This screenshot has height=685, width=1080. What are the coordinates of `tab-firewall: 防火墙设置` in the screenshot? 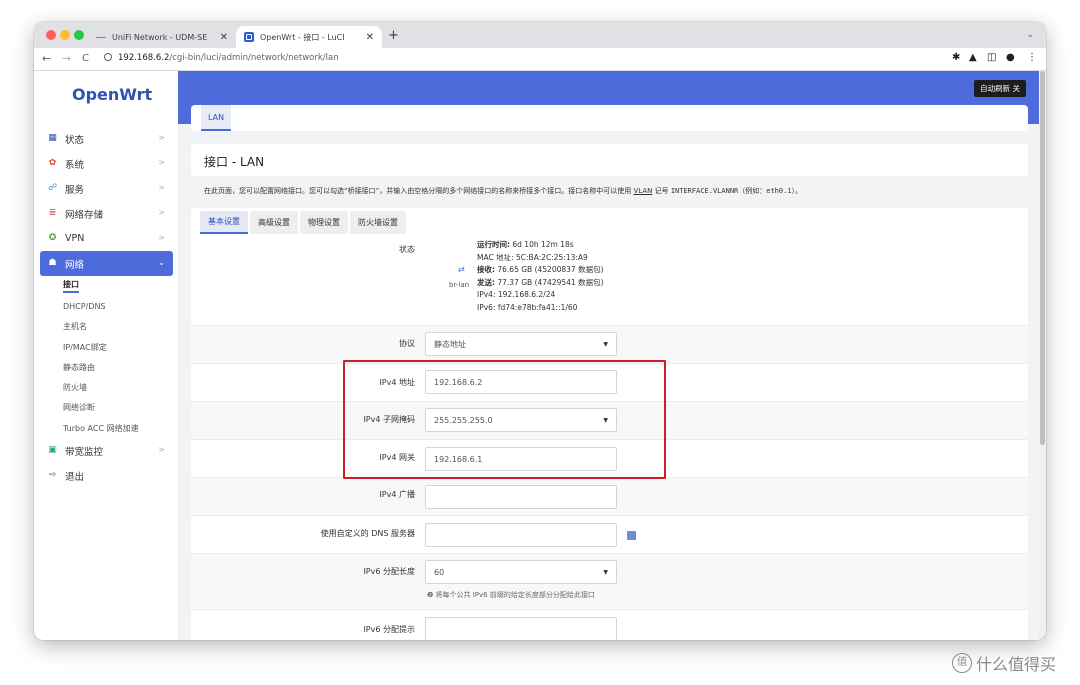 It's located at (378, 222).